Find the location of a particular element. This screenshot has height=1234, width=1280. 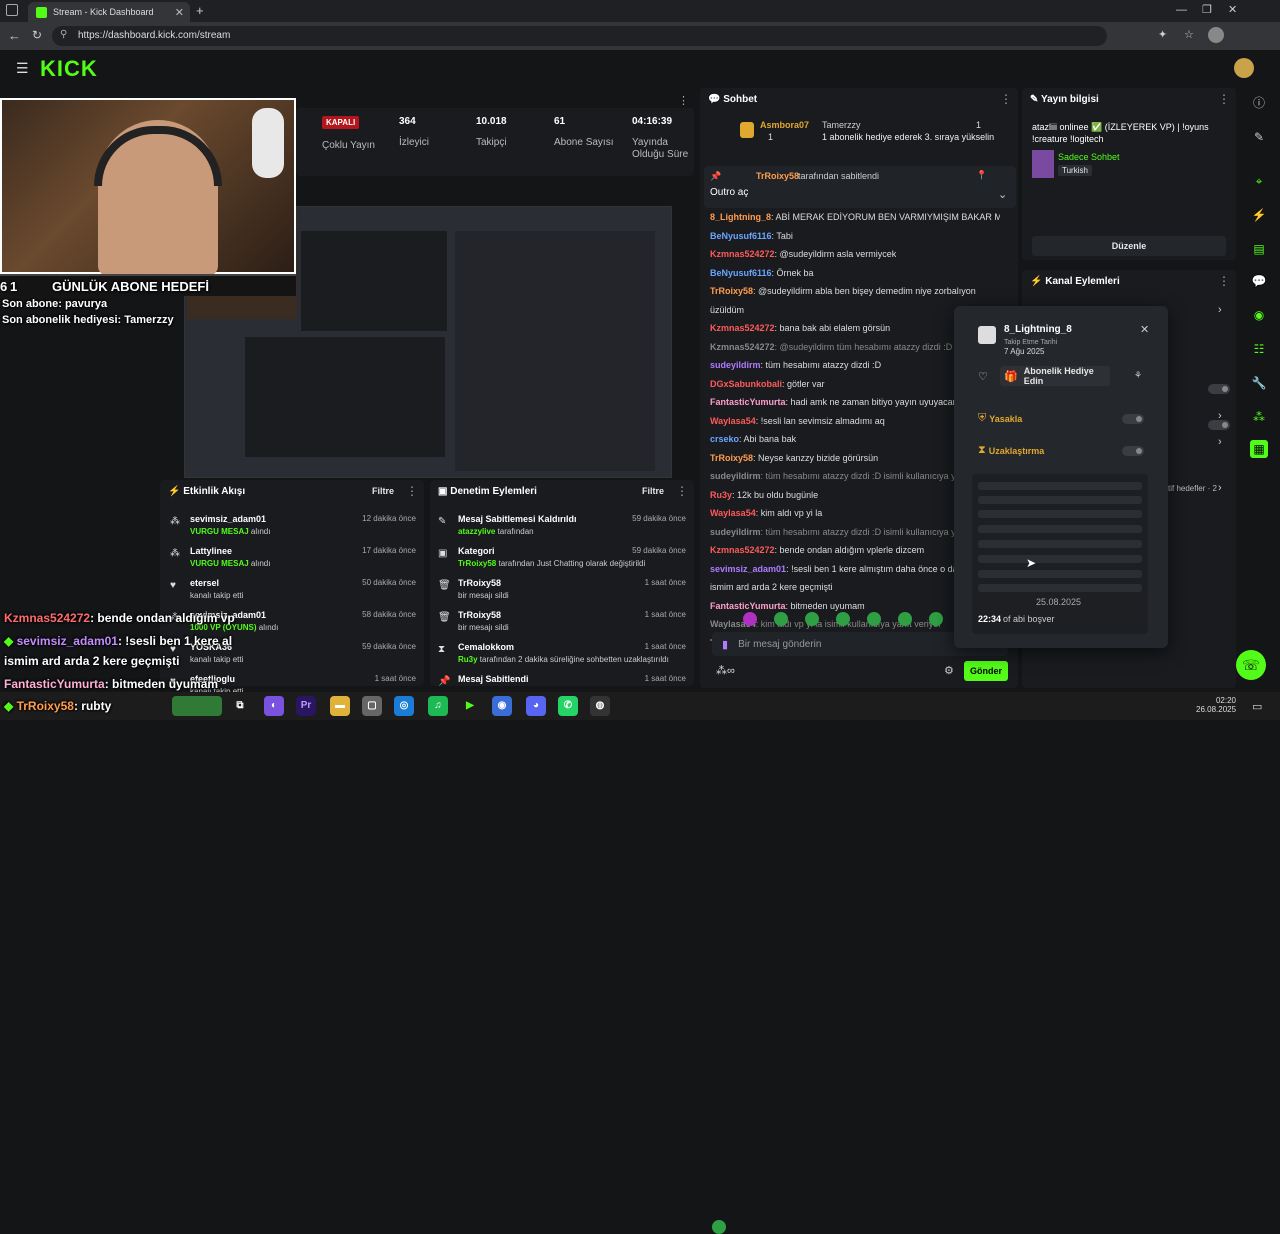

site-info-icon: ⚲ is located at coordinates (63, 34).